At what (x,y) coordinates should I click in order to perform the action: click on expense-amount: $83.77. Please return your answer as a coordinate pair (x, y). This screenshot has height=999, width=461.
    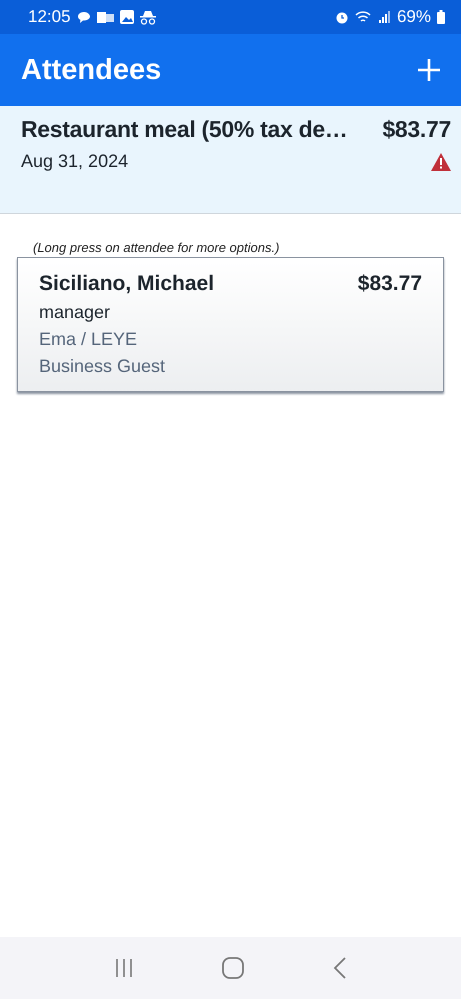
    Looking at the image, I should click on (416, 129).